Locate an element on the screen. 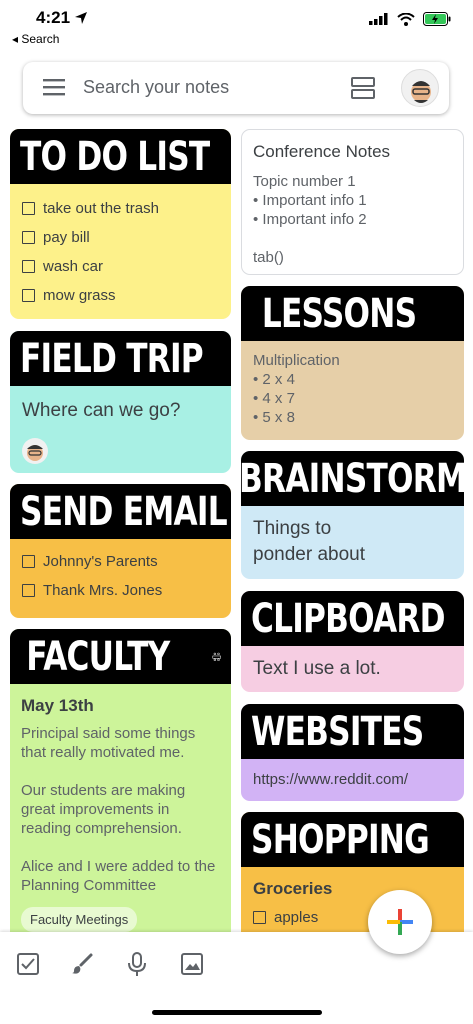  avatar-image is located at coordinates (421, 92).